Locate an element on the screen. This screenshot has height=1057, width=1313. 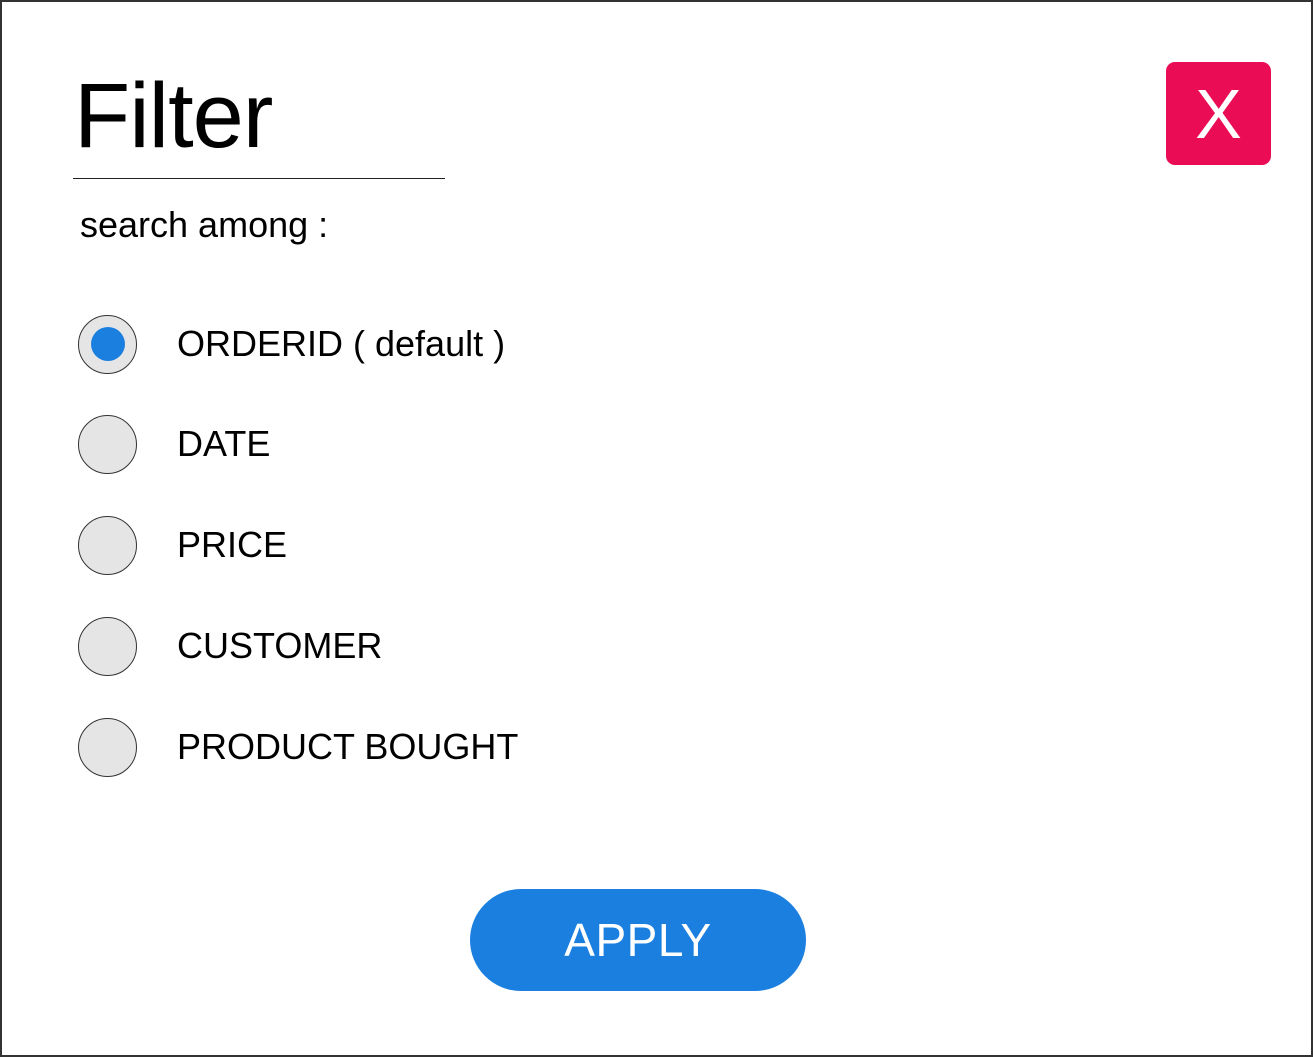
close-button: X is located at coordinates (1218, 113).